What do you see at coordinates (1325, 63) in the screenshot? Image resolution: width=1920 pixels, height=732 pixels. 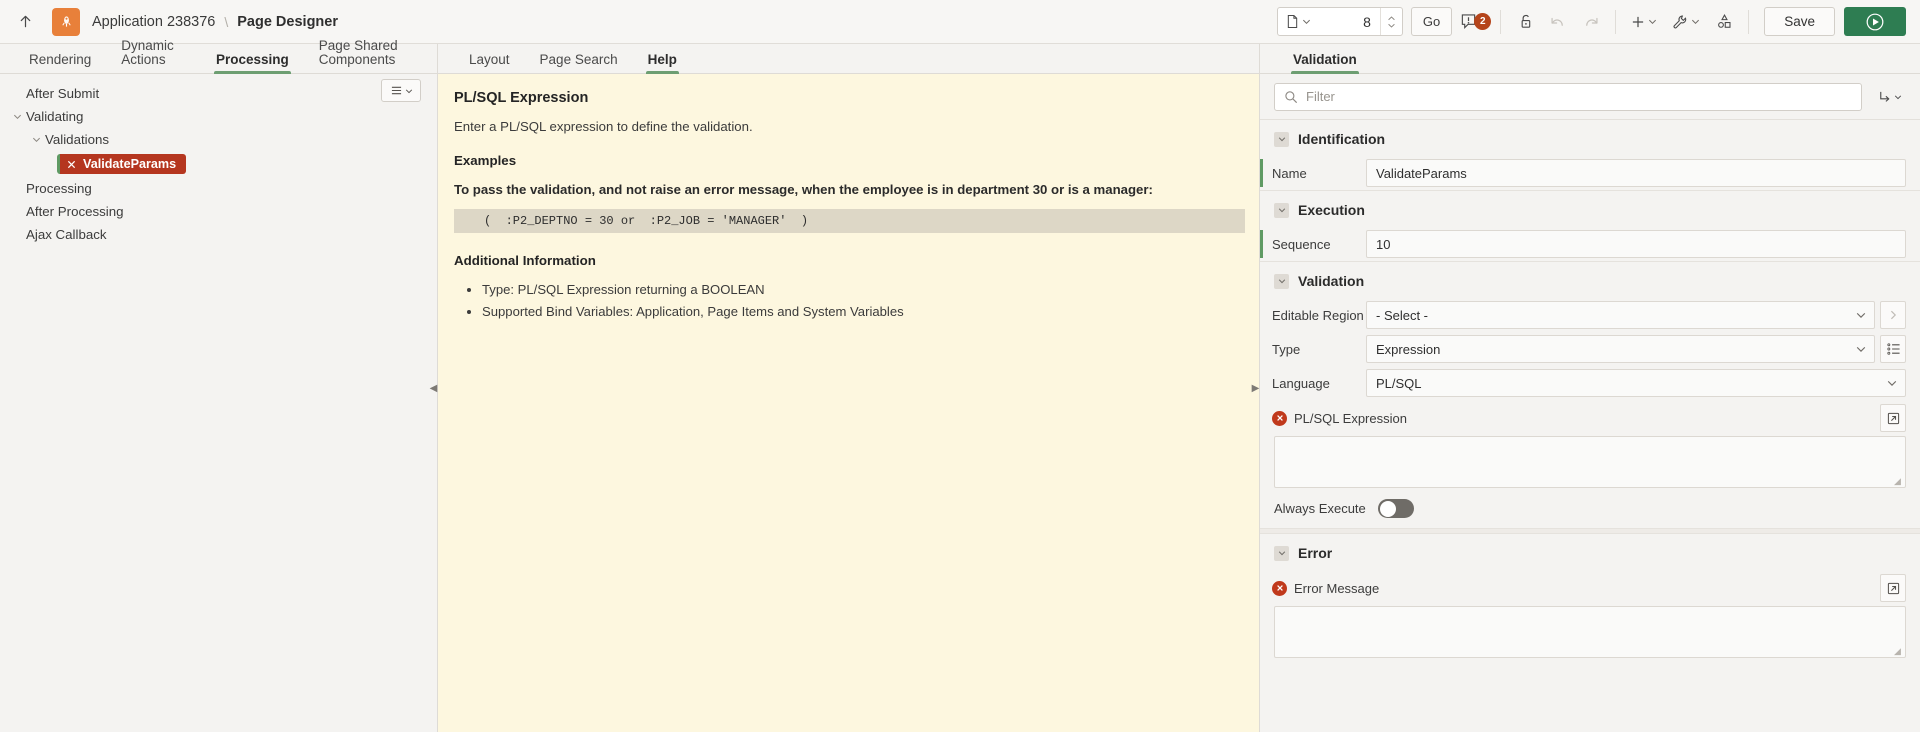 I see `tab-validation: Validation` at bounding box center [1325, 63].